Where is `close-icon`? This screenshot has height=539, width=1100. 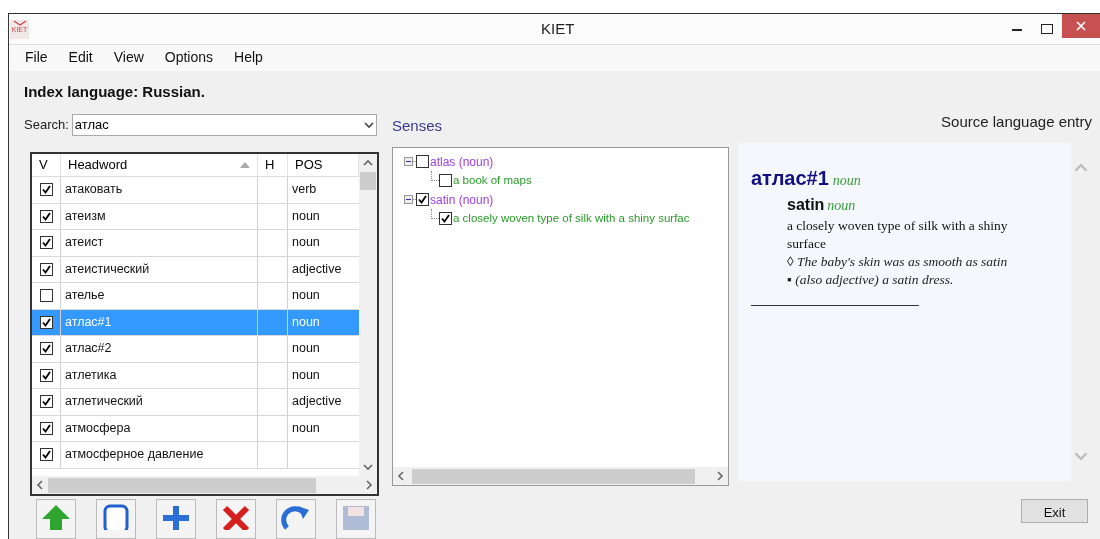 close-icon is located at coordinates (1081, 26).